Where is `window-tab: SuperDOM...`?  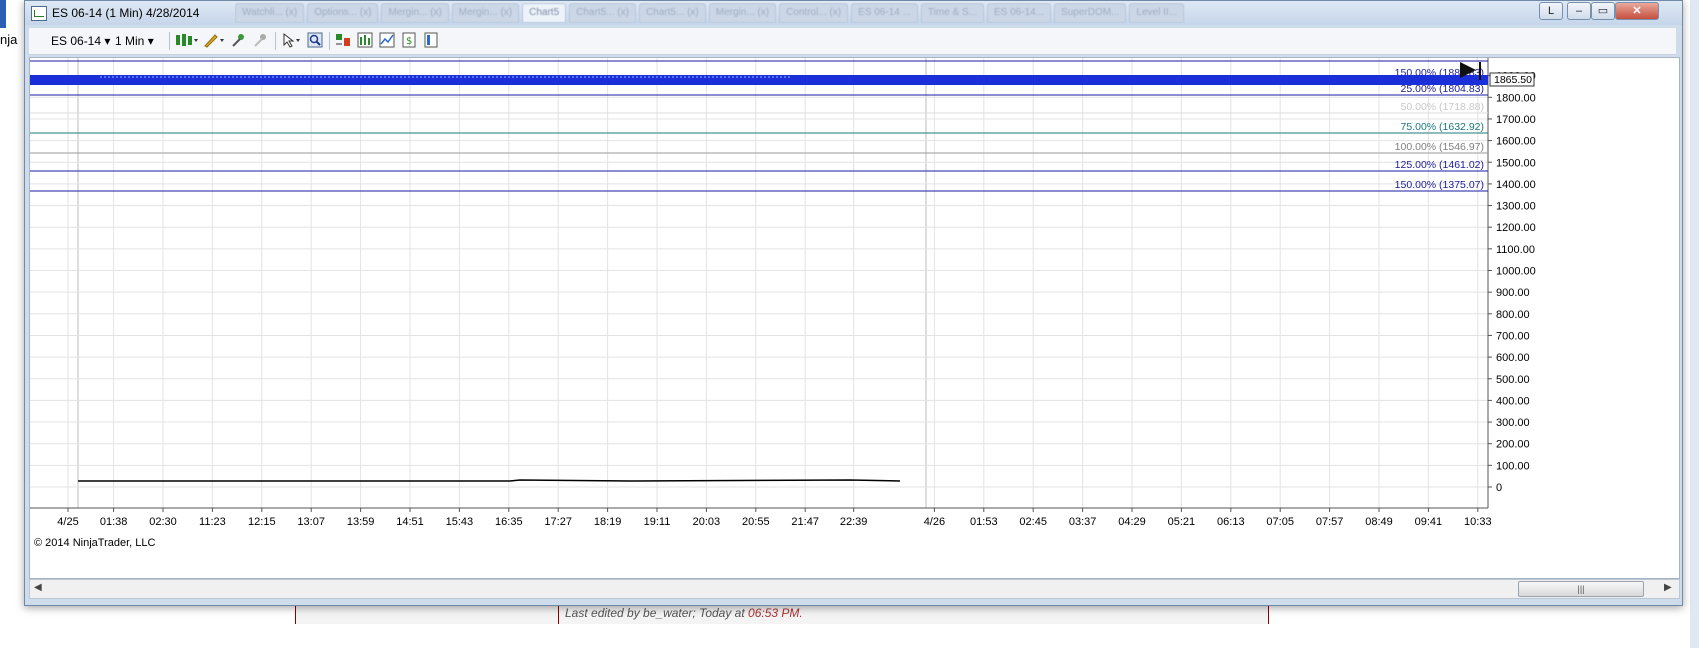
window-tab: SuperDOM... is located at coordinates (1090, 13).